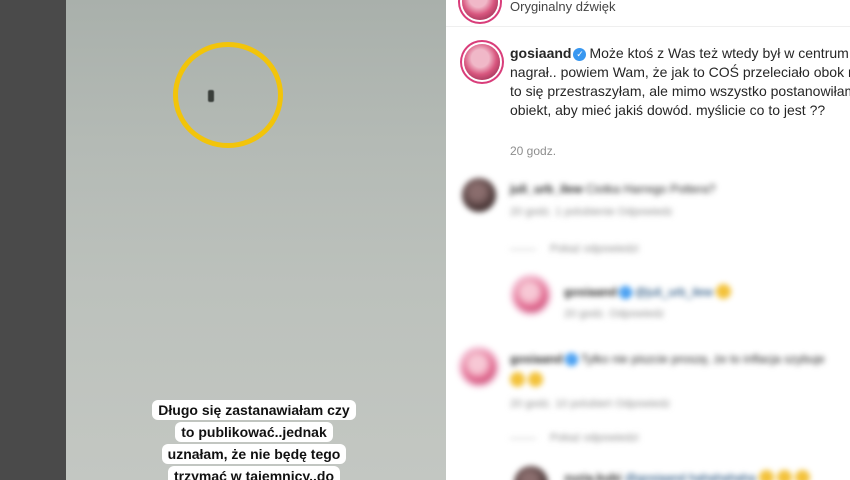 The image size is (850, 480). I want to click on flying-object, so click(211, 96).